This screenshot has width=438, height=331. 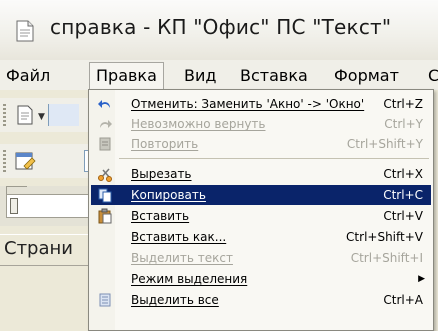 What do you see at coordinates (63, 115) in the screenshot?
I see `toolbar-partial-button` at bounding box center [63, 115].